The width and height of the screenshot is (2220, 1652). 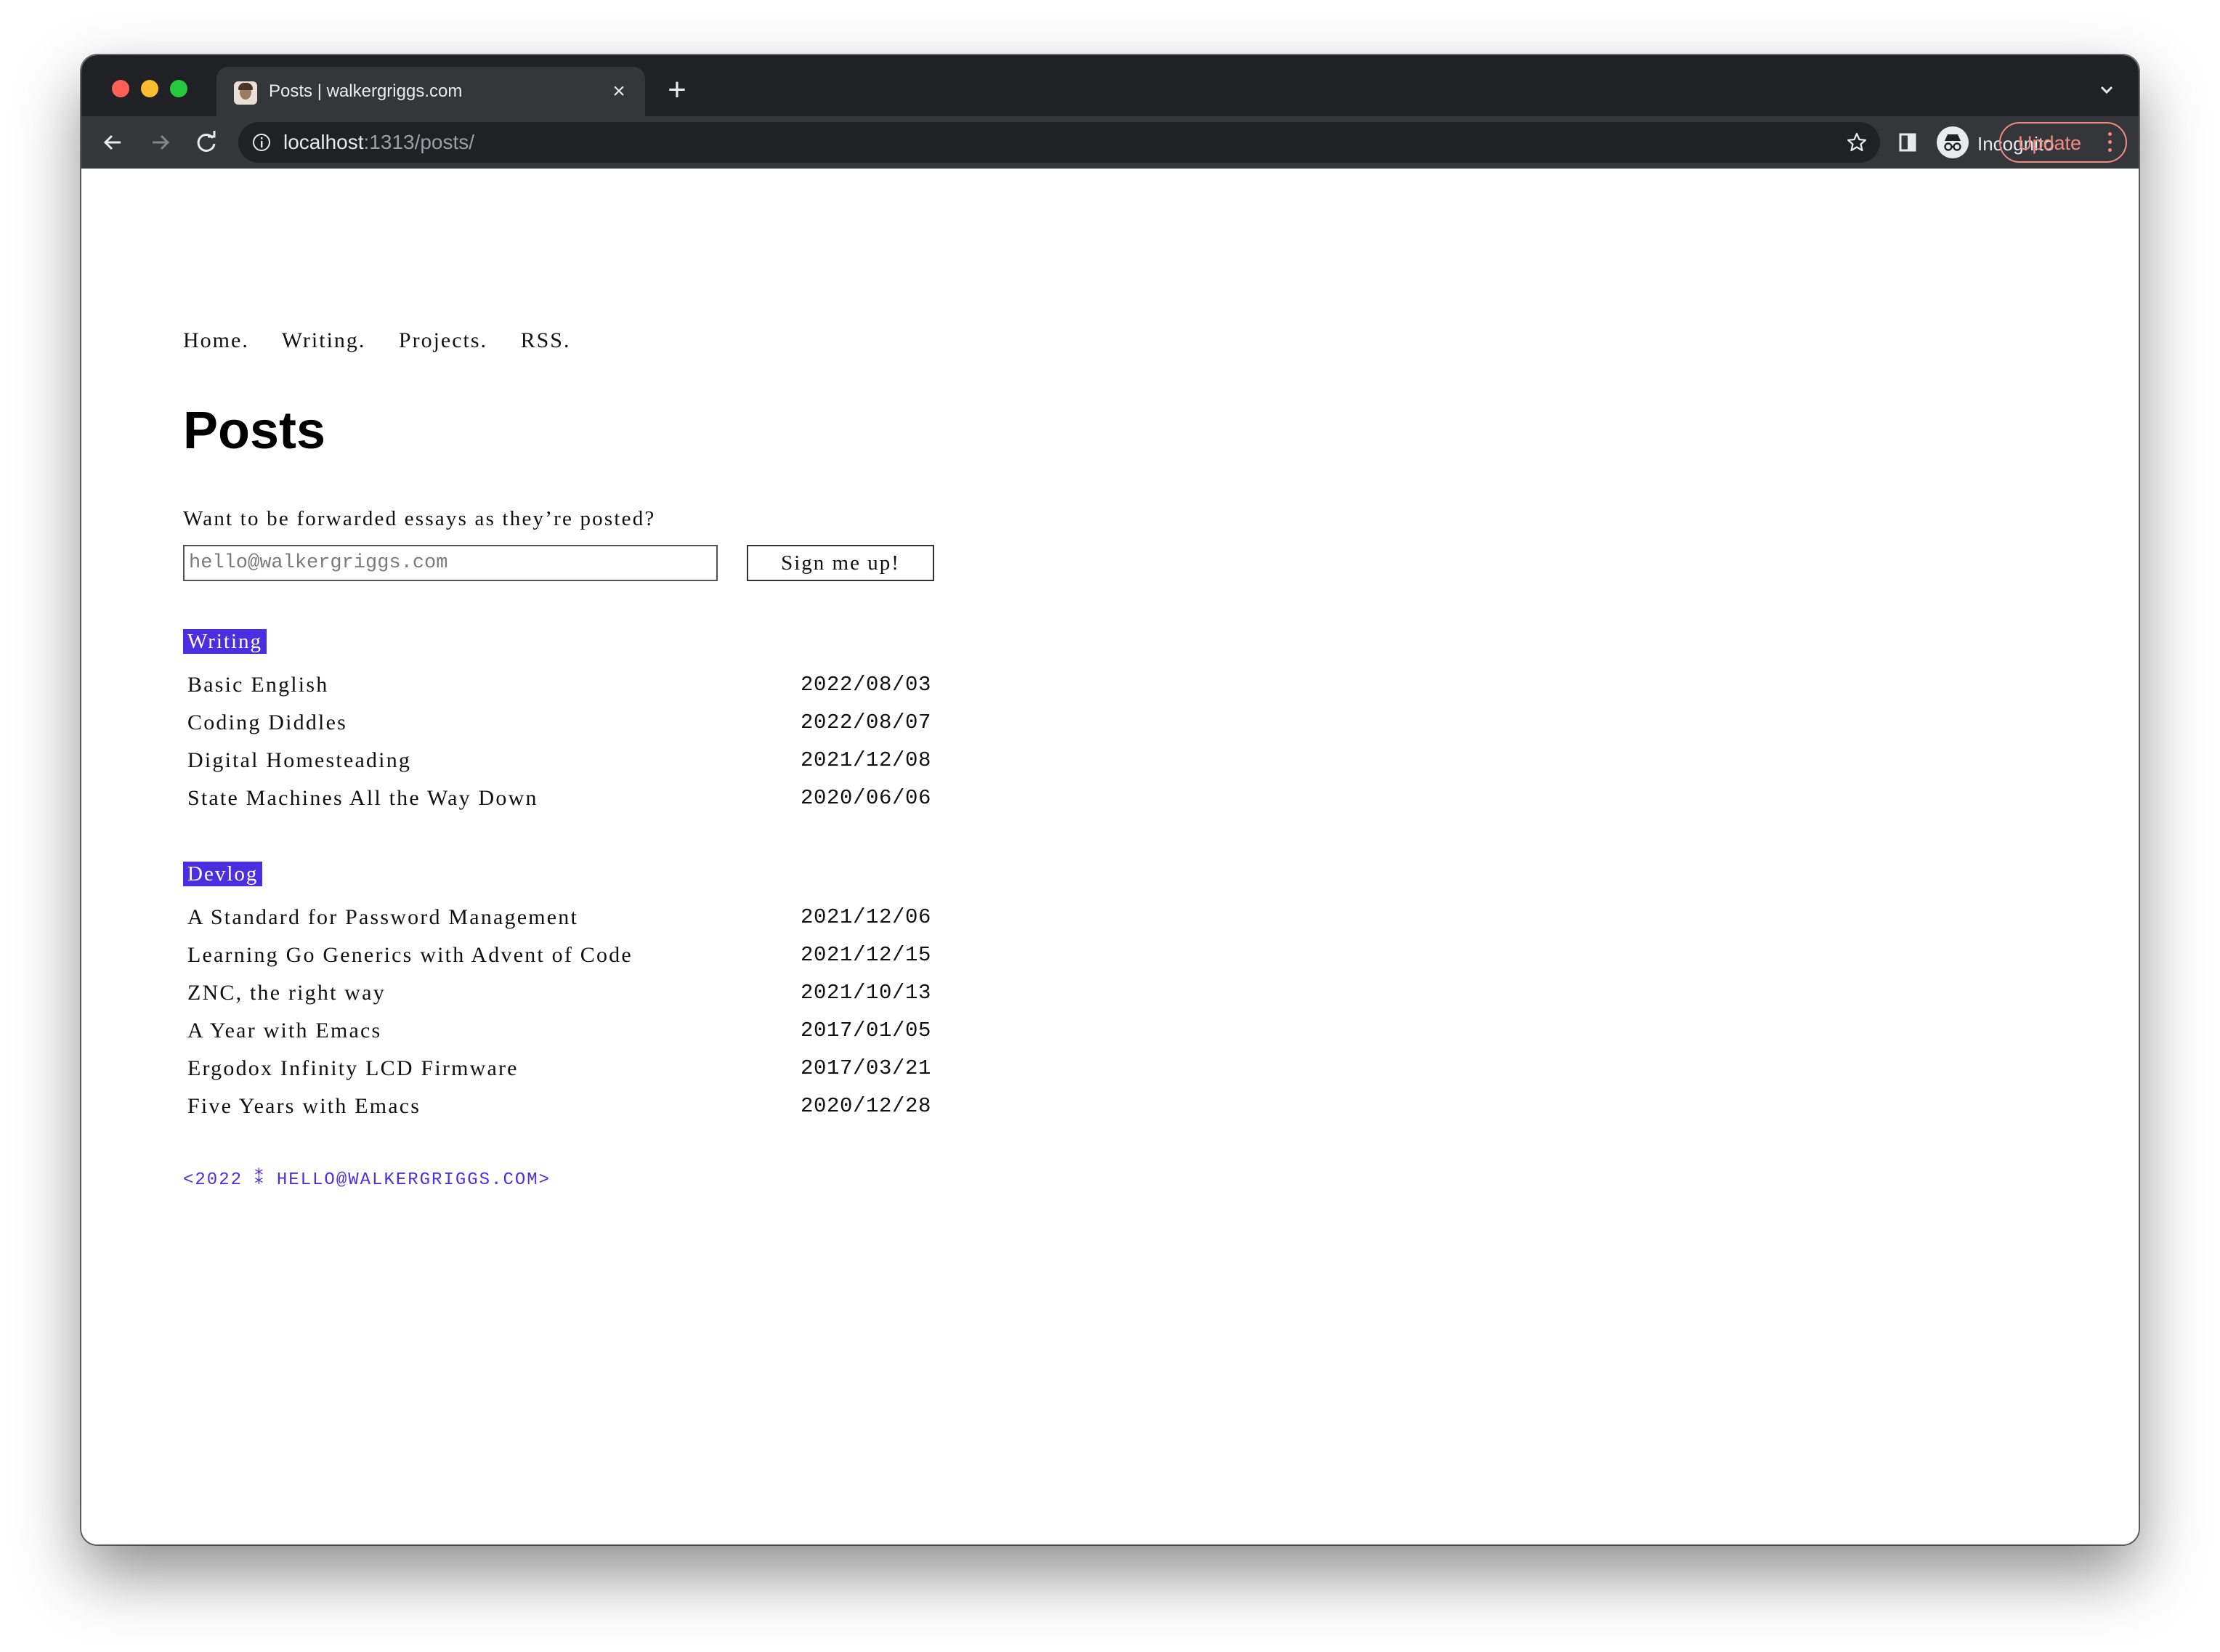 I want to click on reload-button, so click(x=206, y=142).